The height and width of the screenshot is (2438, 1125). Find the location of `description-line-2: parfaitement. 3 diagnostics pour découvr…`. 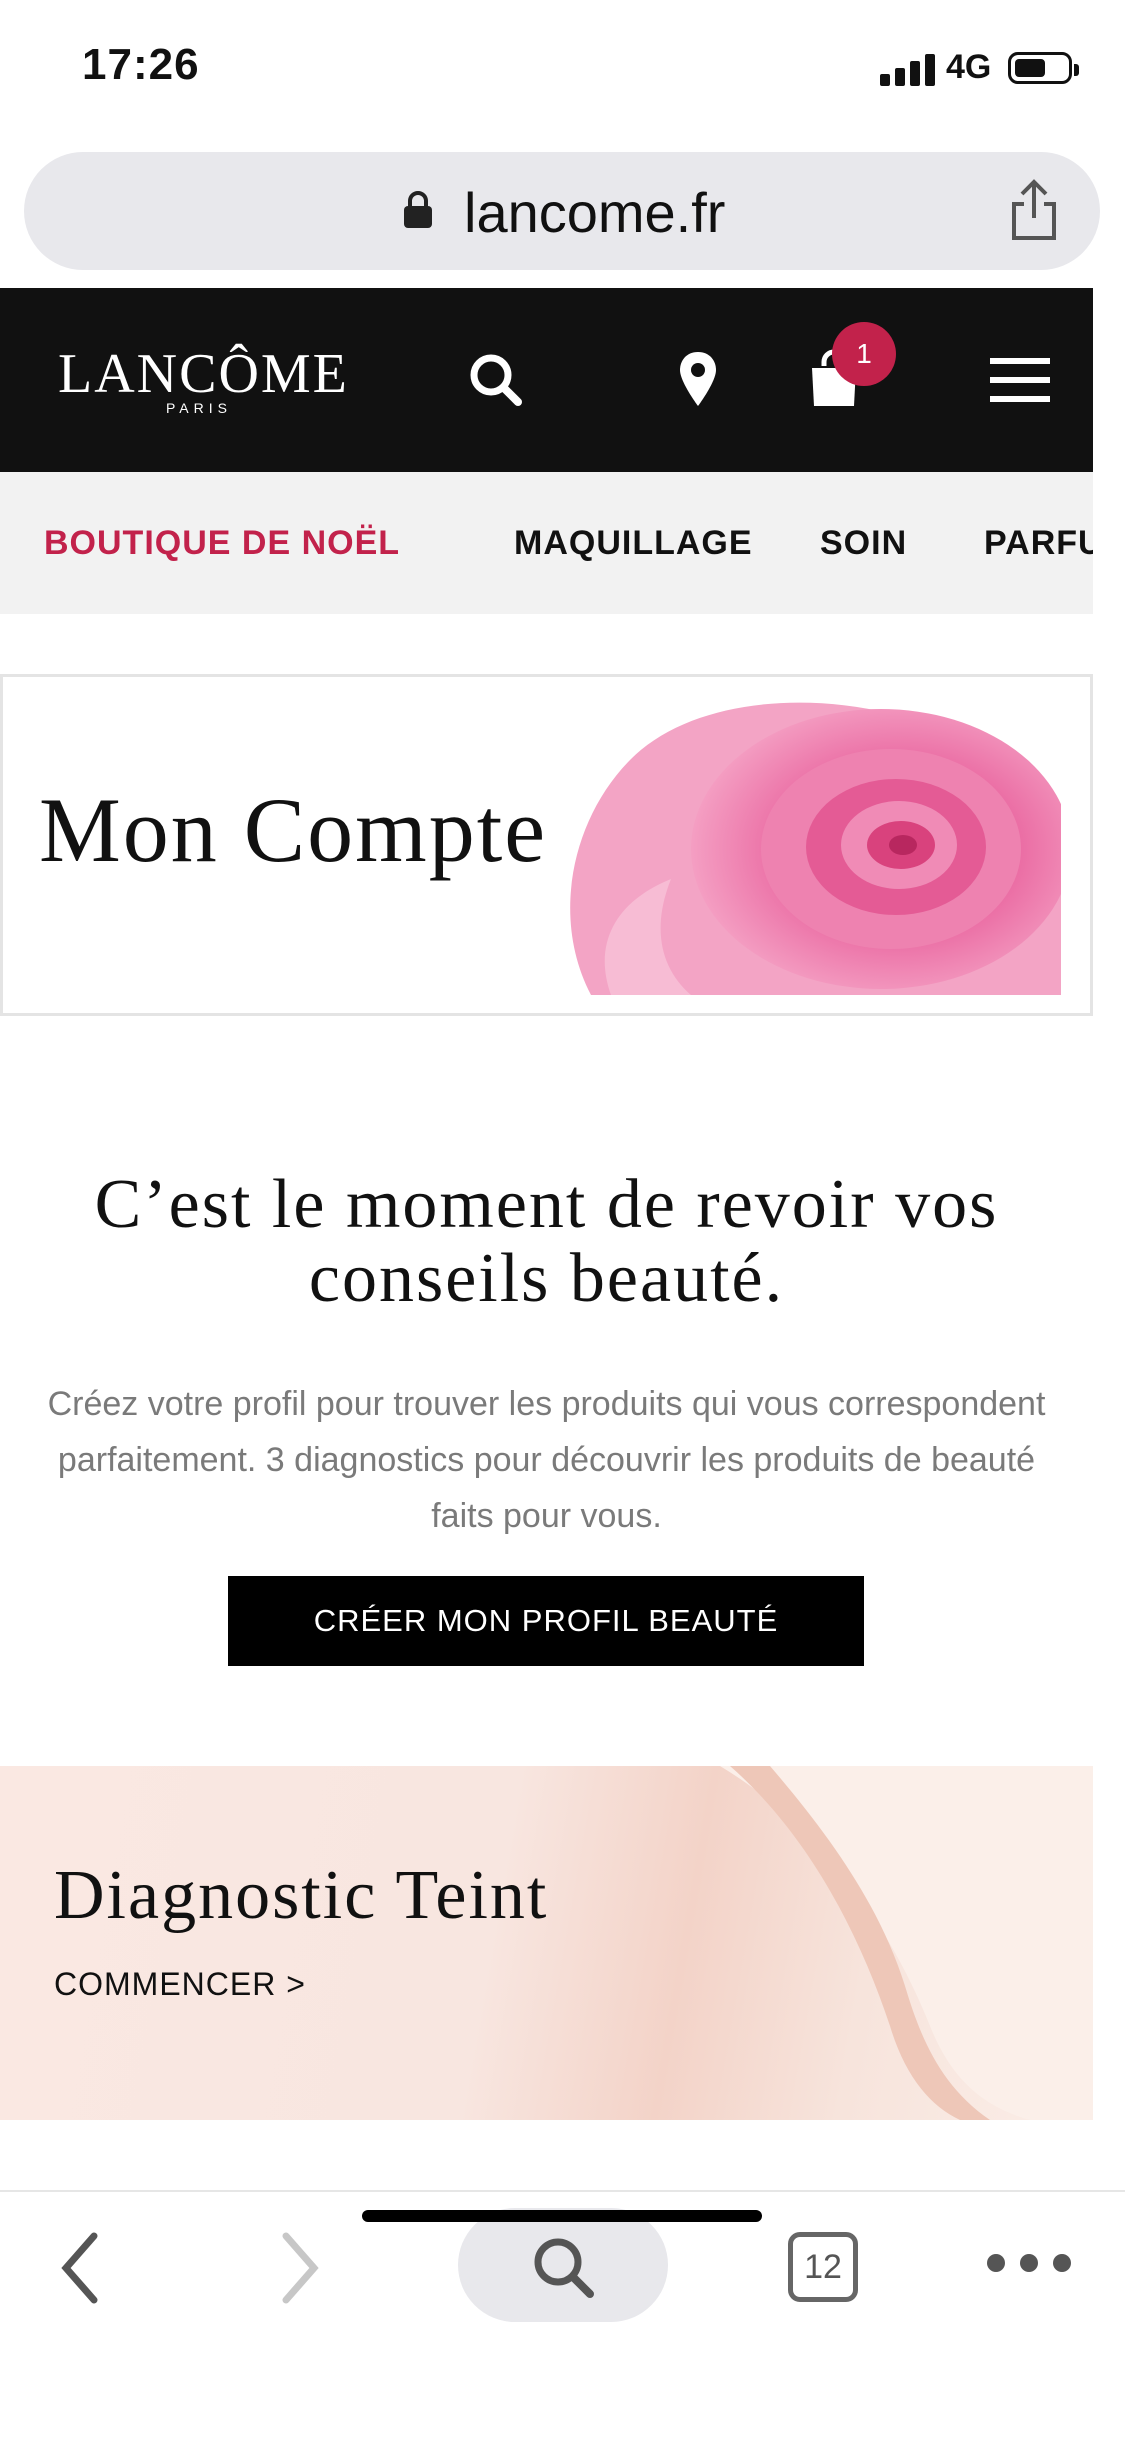

description-line-2: parfaitement. 3 diagnostics pour découvr… is located at coordinates (546, 1460).